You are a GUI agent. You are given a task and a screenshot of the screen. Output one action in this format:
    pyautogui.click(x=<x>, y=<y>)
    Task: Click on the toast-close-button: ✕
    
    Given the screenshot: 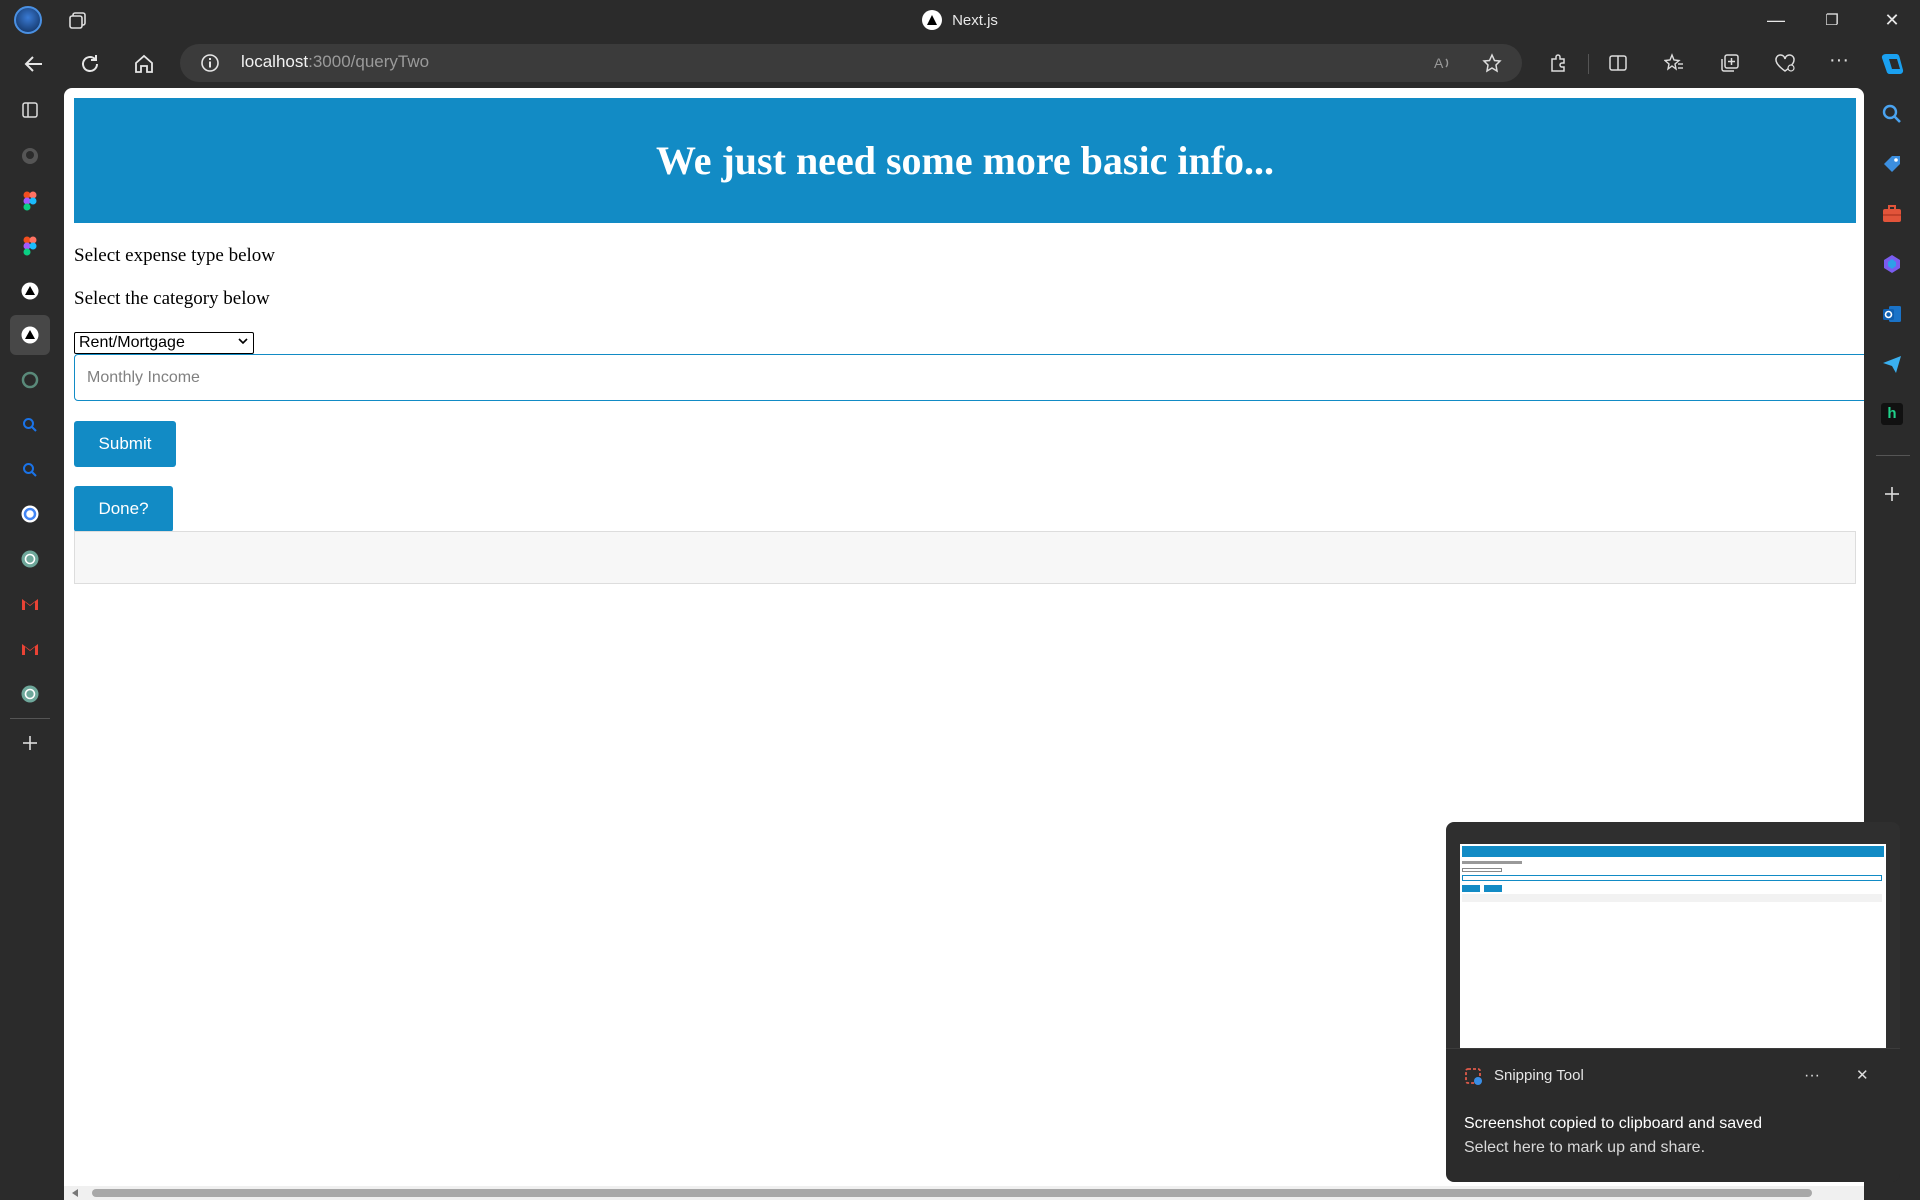 What is the action you would take?
    pyautogui.click(x=1862, y=1075)
    